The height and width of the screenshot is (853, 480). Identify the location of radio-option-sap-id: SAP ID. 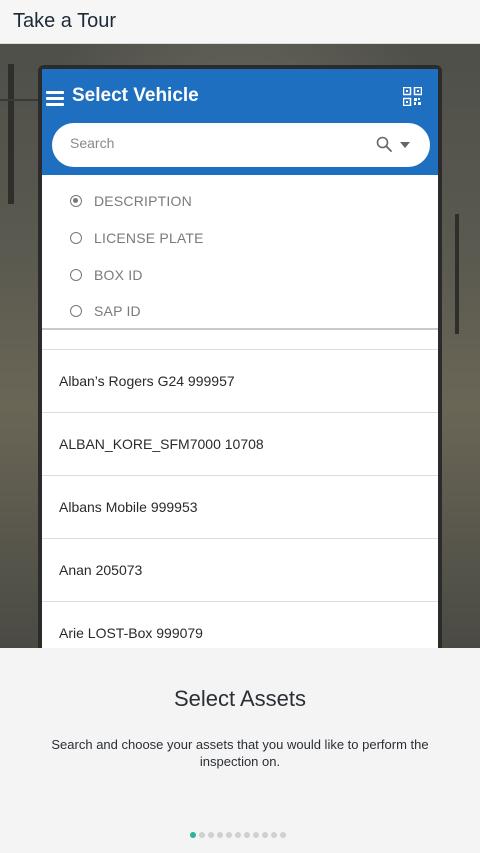
(105, 311).